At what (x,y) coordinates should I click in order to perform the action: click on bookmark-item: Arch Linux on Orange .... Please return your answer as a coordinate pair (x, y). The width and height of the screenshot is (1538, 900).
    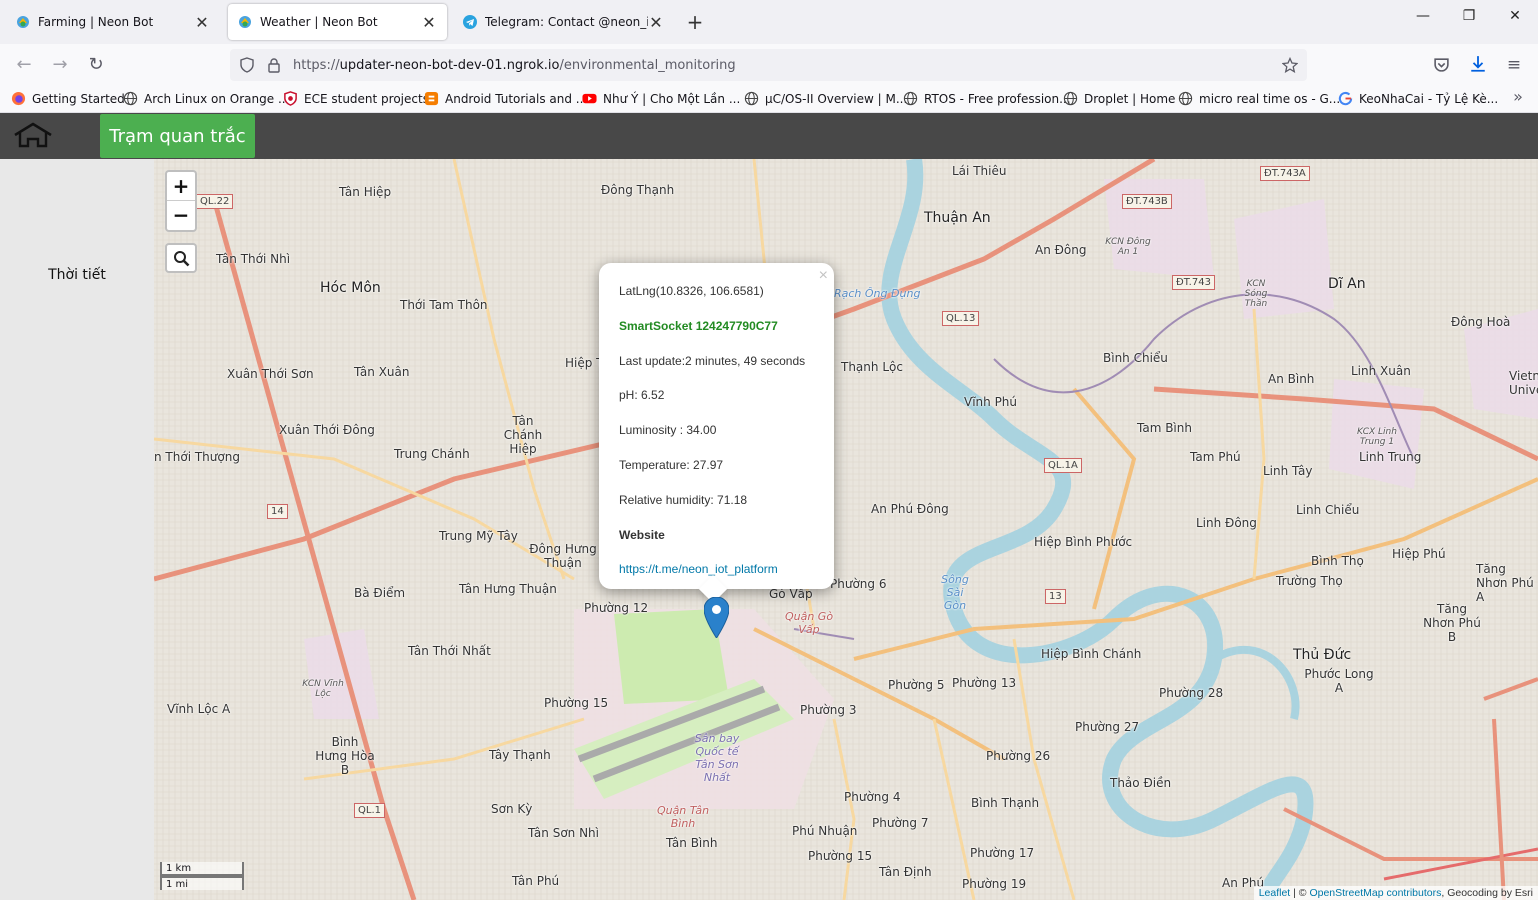
    Looking at the image, I should click on (206, 98).